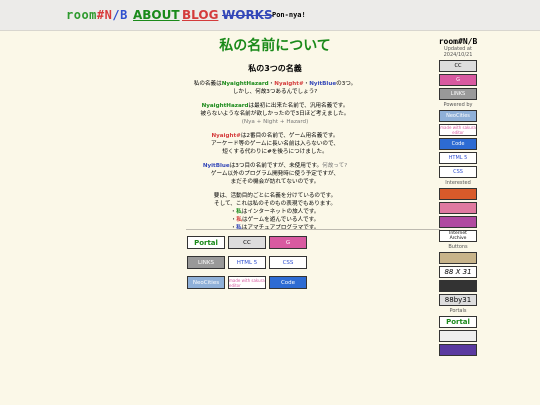 The width and height of the screenshot is (540, 405). Describe the element at coordinates (298, 106) in the screenshot. I see `text: は最初に出来た名前で、汎用名義です。` at that location.